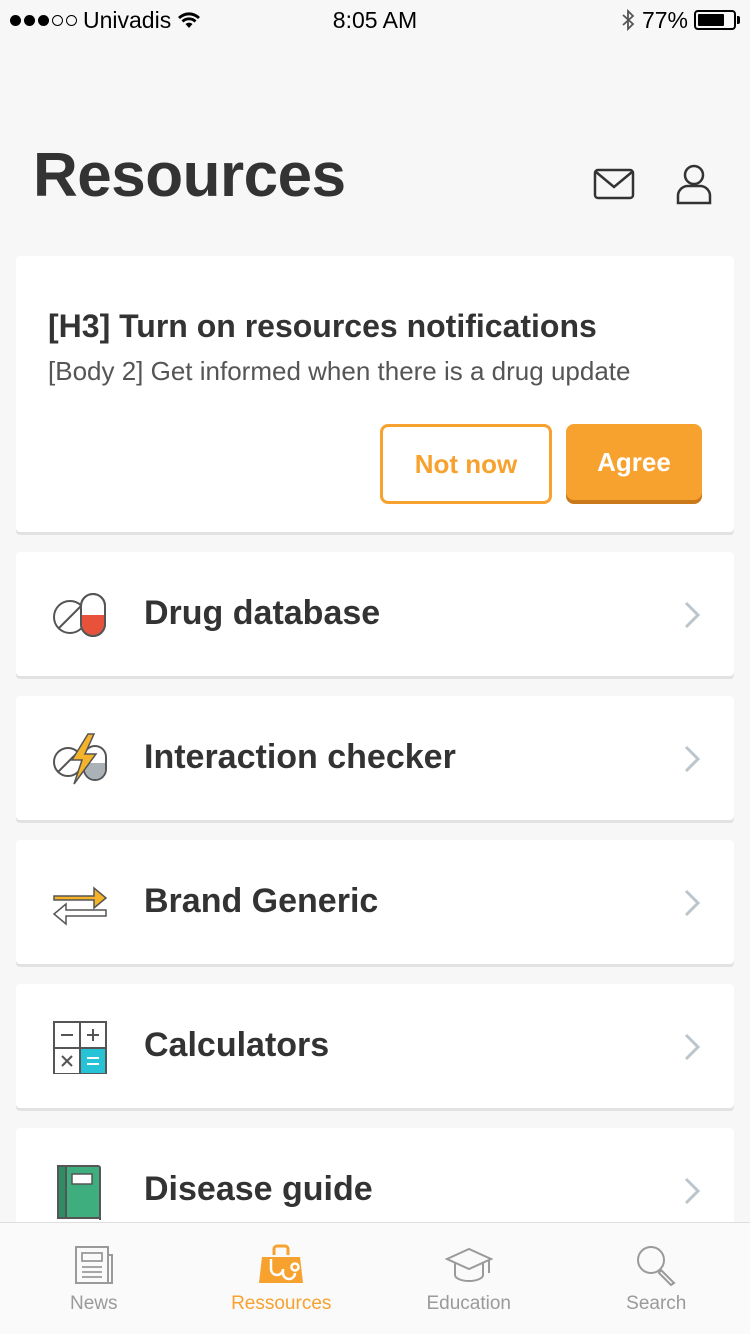  Describe the element at coordinates (628, 20) in the screenshot. I see `bluetooth-icon` at that location.